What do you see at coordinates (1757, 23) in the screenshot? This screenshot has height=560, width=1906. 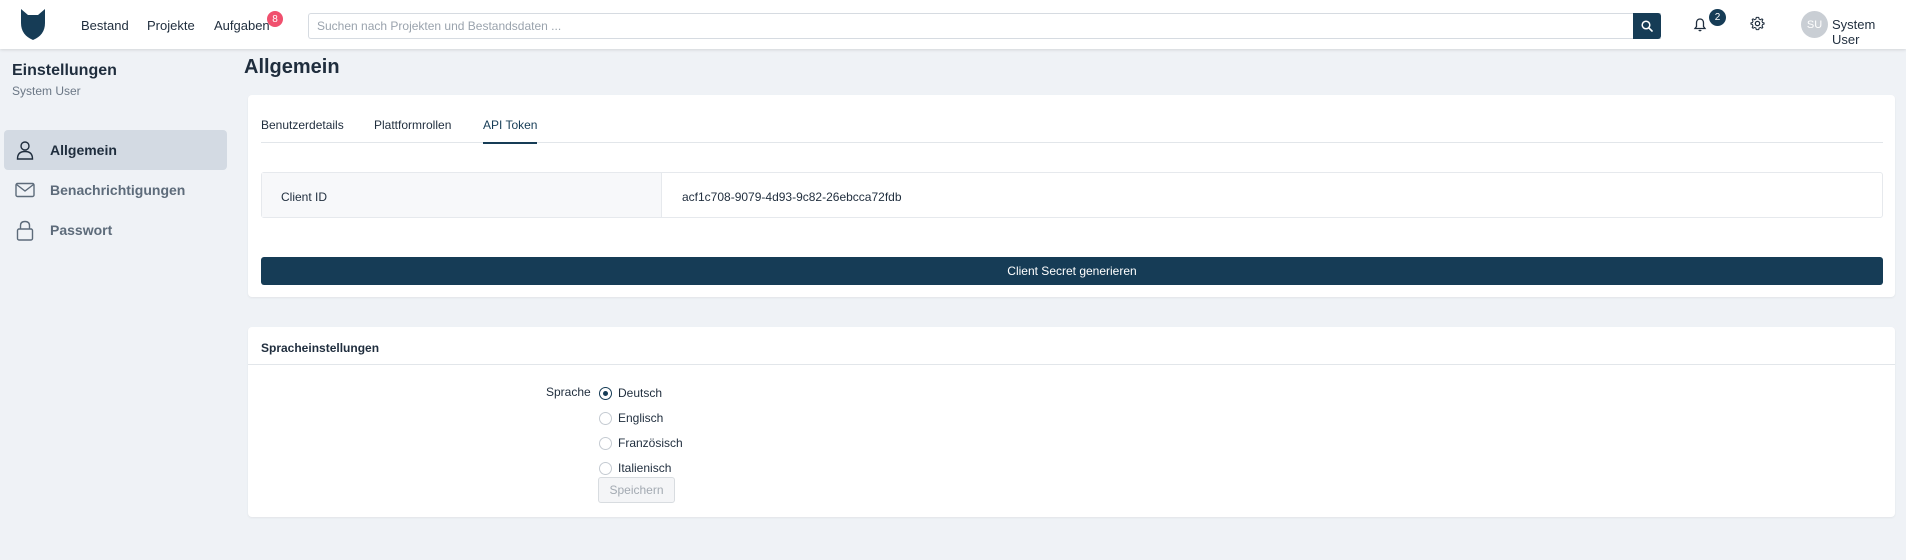 I see `gear-icon` at bounding box center [1757, 23].